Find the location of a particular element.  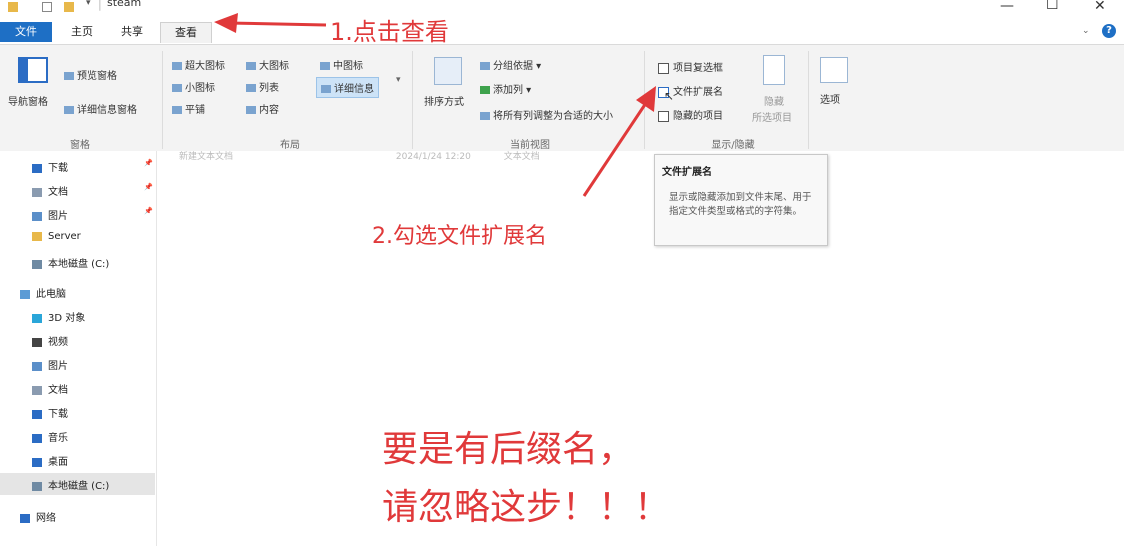

step2-annotation: 2.勾选文件扩展名 is located at coordinates (459, 236).